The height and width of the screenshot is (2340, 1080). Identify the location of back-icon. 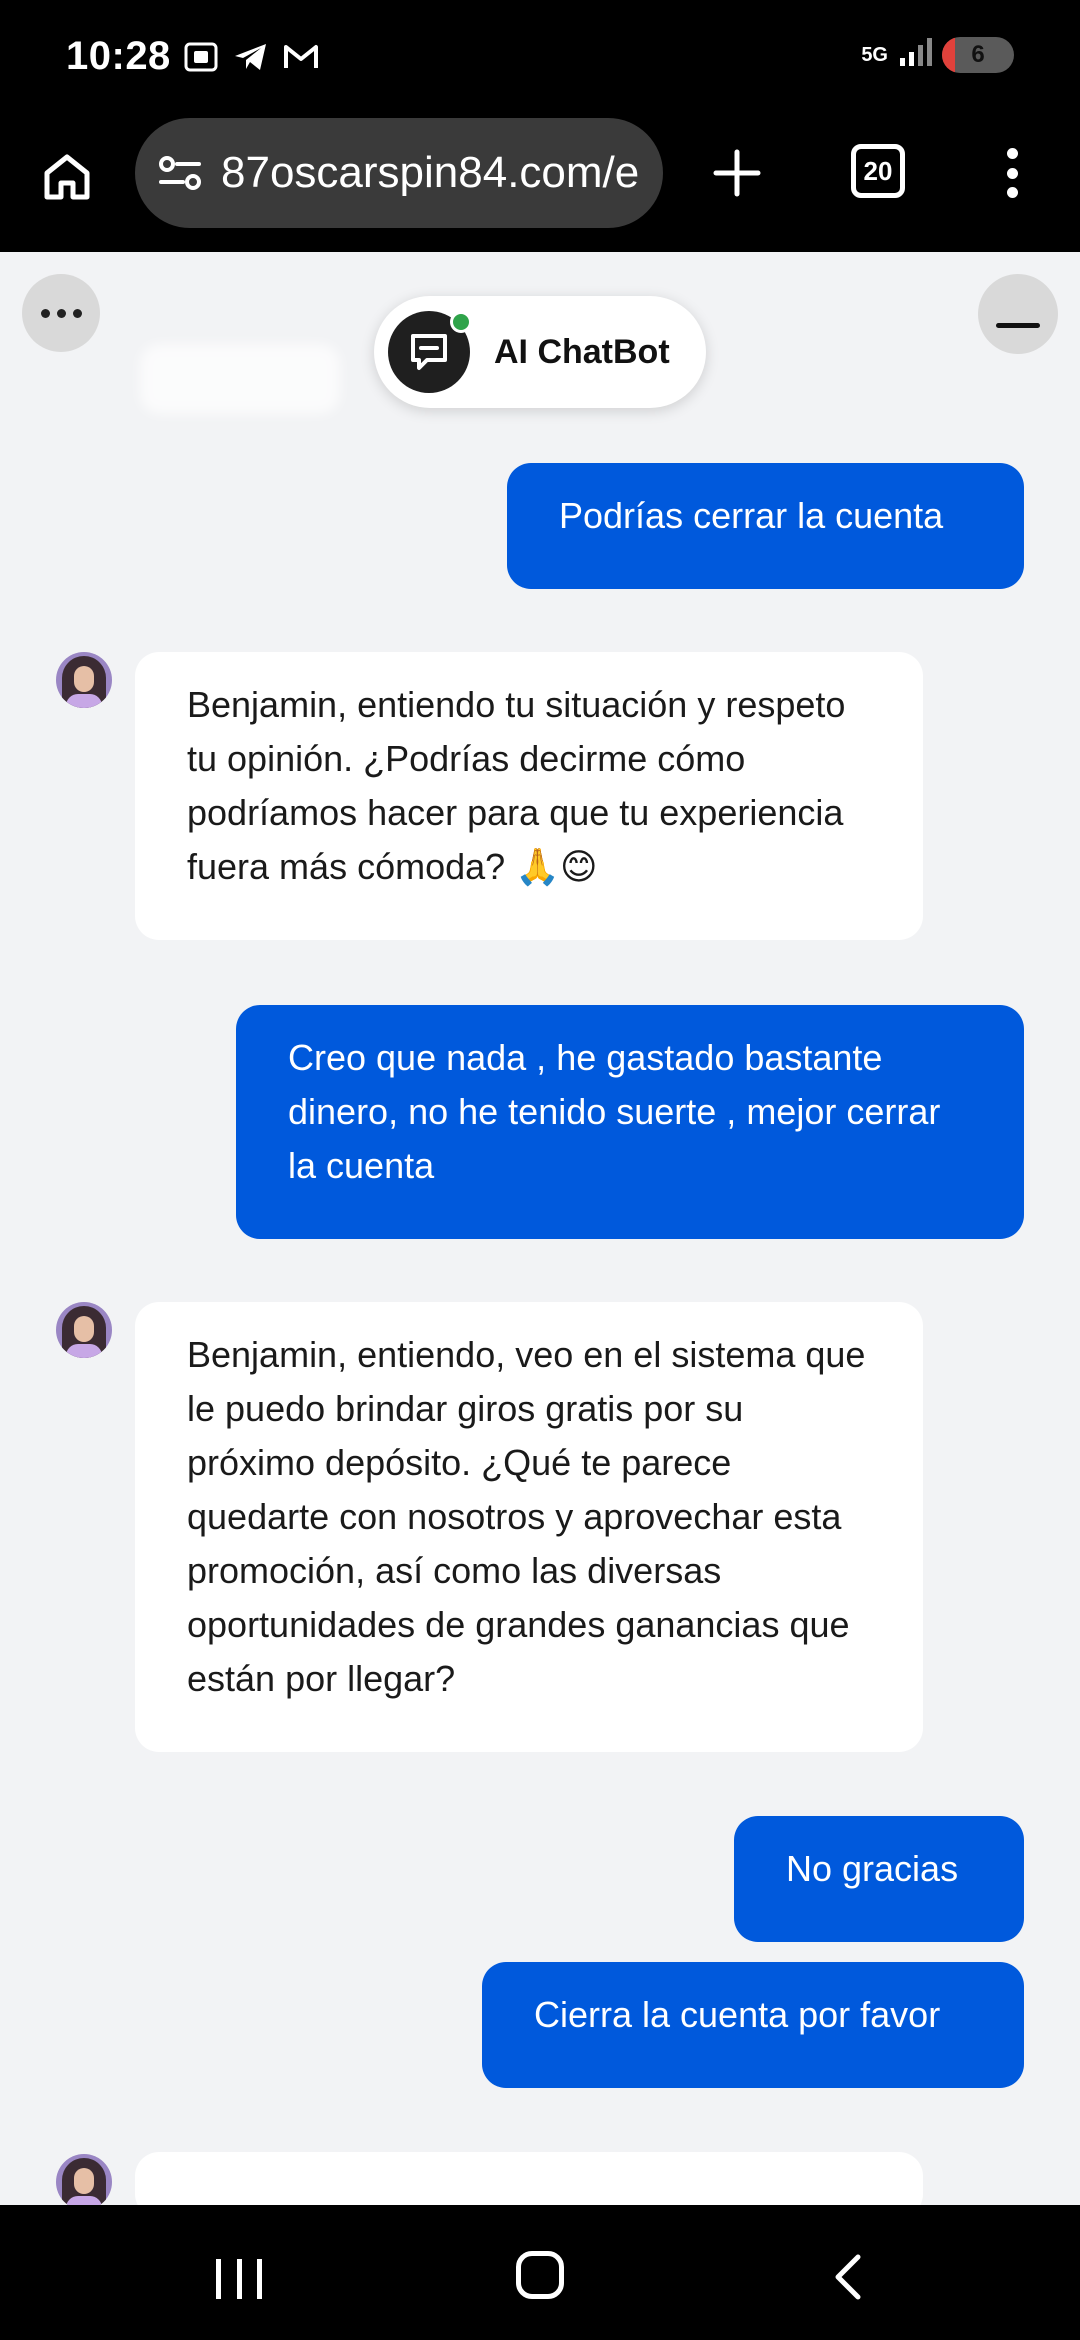
(848, 2277).